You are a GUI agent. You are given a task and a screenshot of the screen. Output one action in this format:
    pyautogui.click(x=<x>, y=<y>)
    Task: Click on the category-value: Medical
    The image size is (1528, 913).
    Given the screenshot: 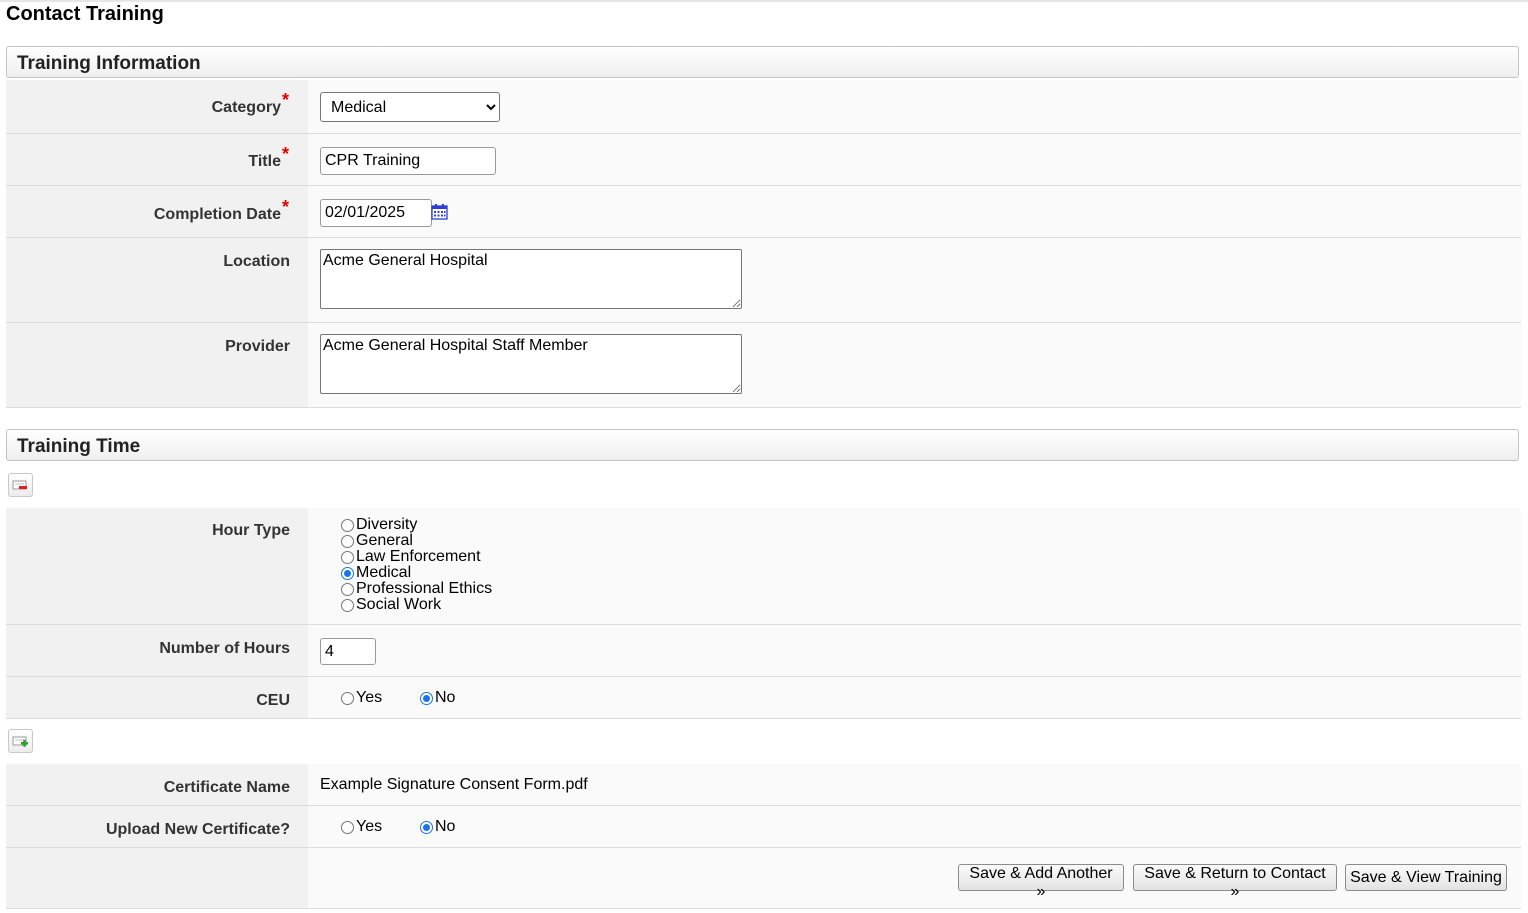 What is the action you would take?
    pyautogui.click(x=914, y=106)
    